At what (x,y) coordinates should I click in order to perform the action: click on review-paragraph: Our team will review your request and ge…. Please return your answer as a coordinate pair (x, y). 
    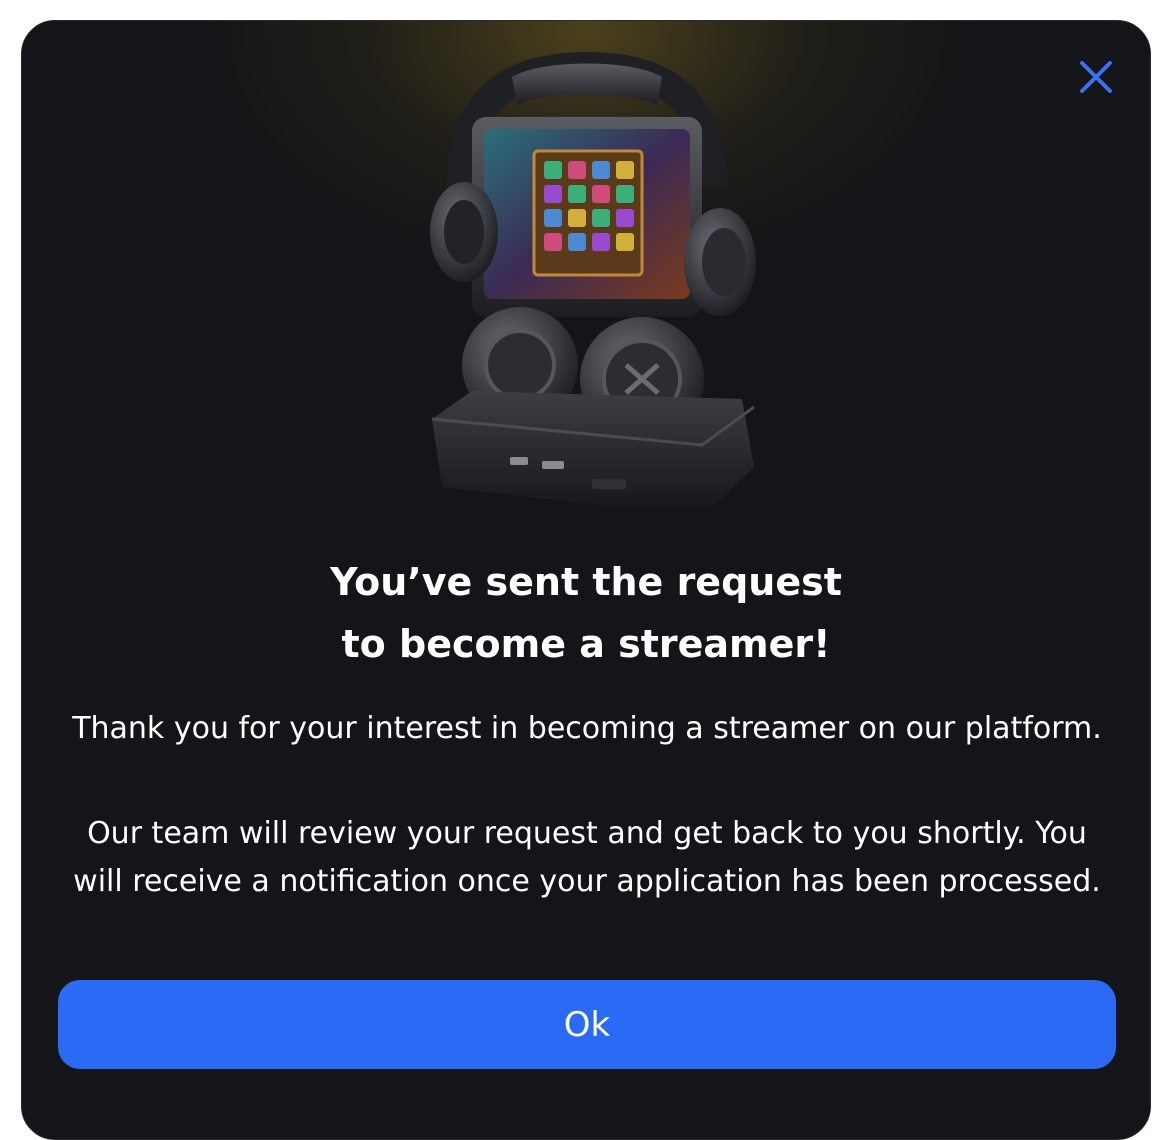
    Looking at the image, I should click on (587, 857).